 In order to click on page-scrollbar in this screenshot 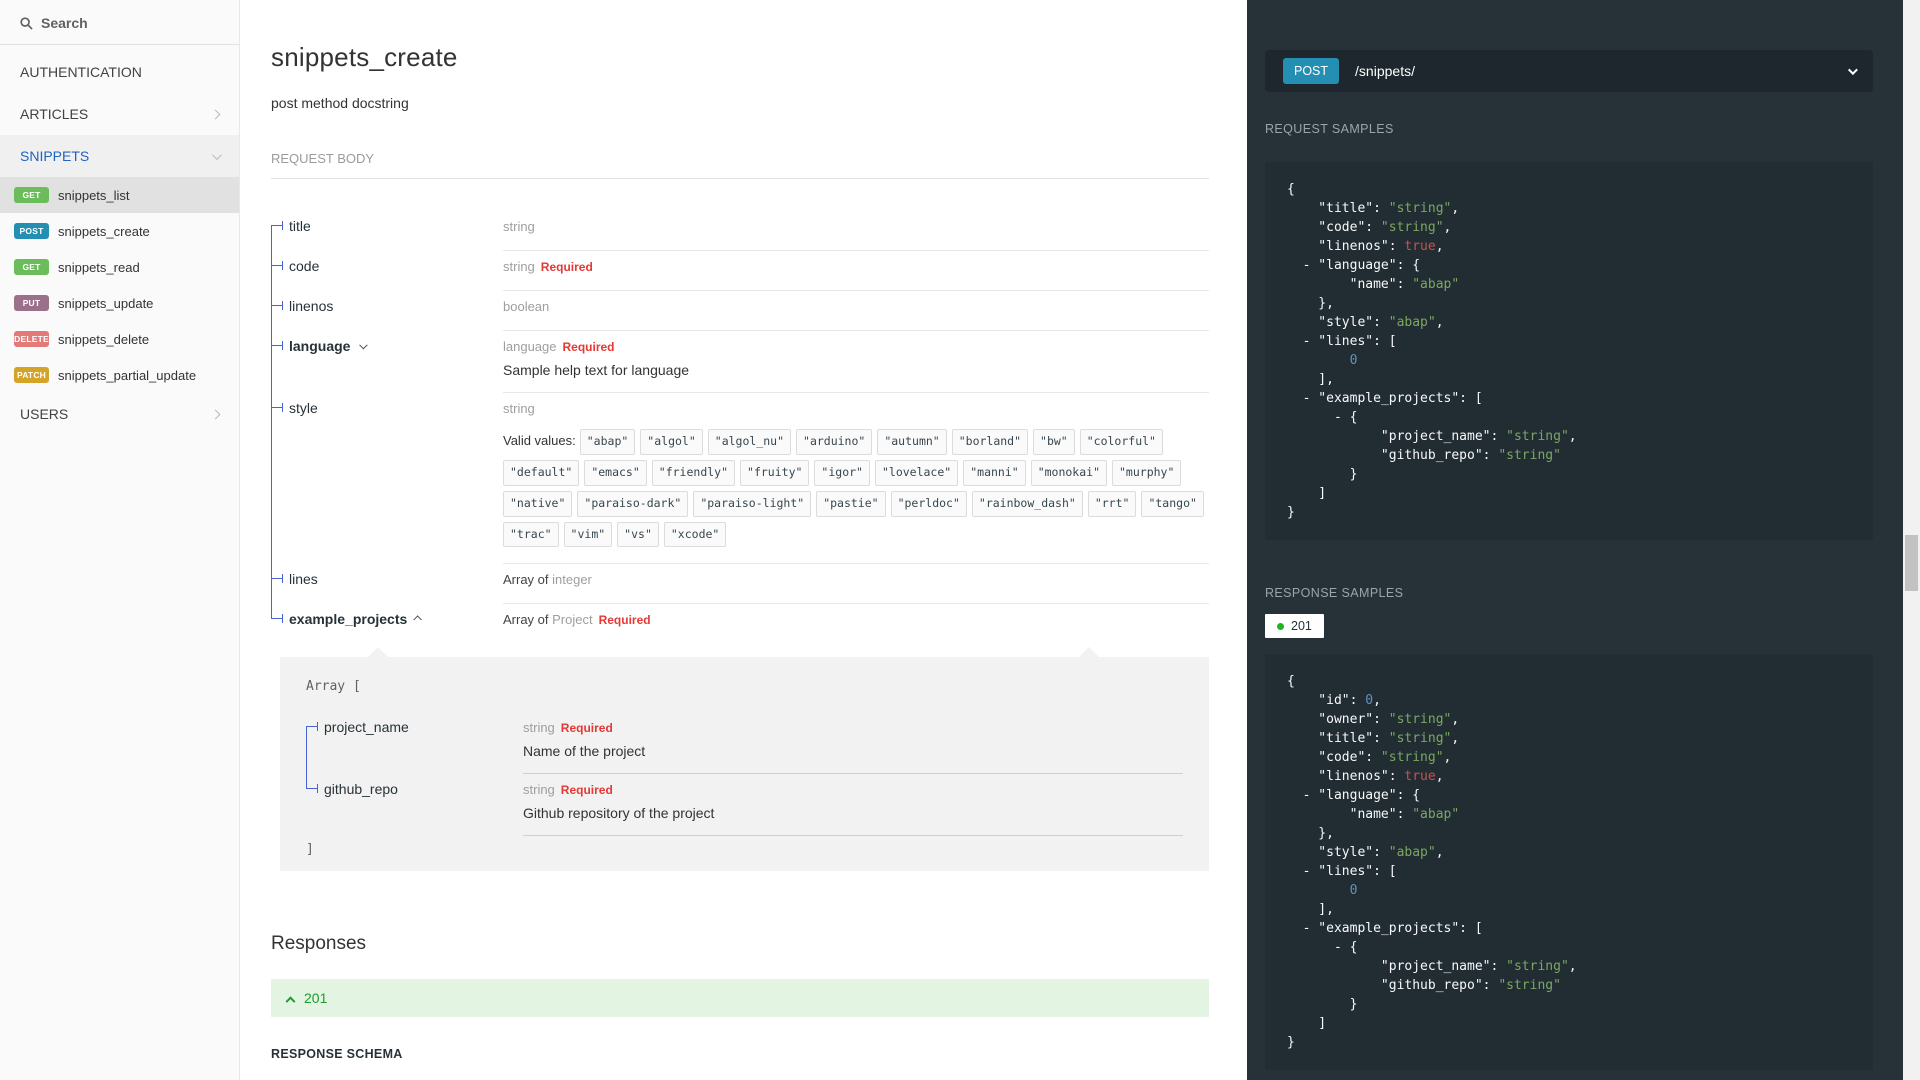, I will do `click(1911, 540)`.